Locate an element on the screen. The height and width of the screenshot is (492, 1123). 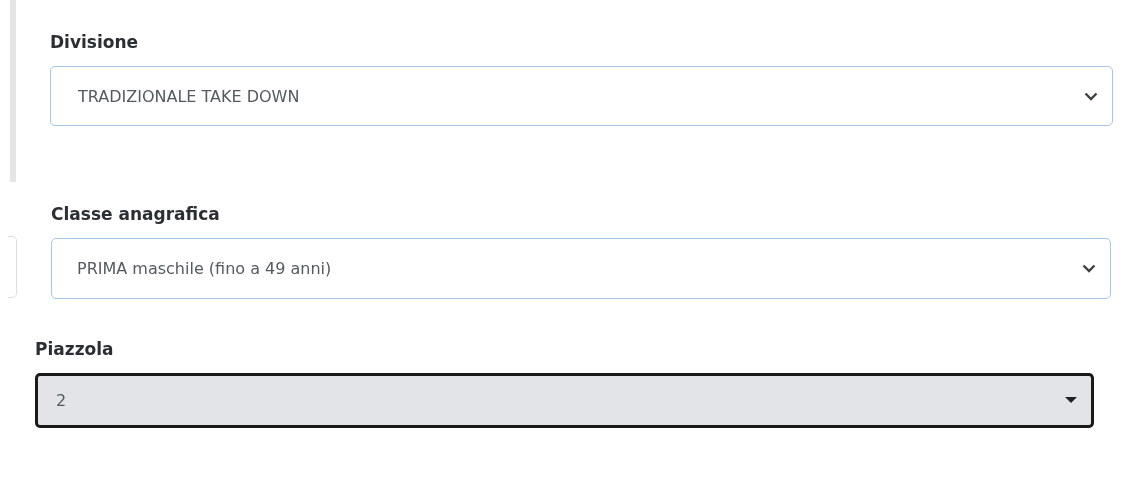
select-field: PRIMA maschile (fino a 49 anni) is located at coordinates (581, 268).